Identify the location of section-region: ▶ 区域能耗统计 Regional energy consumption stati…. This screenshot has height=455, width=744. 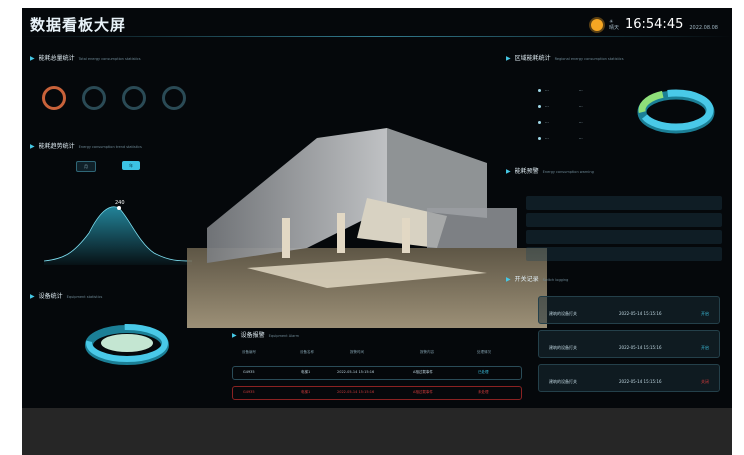
(565, 58).